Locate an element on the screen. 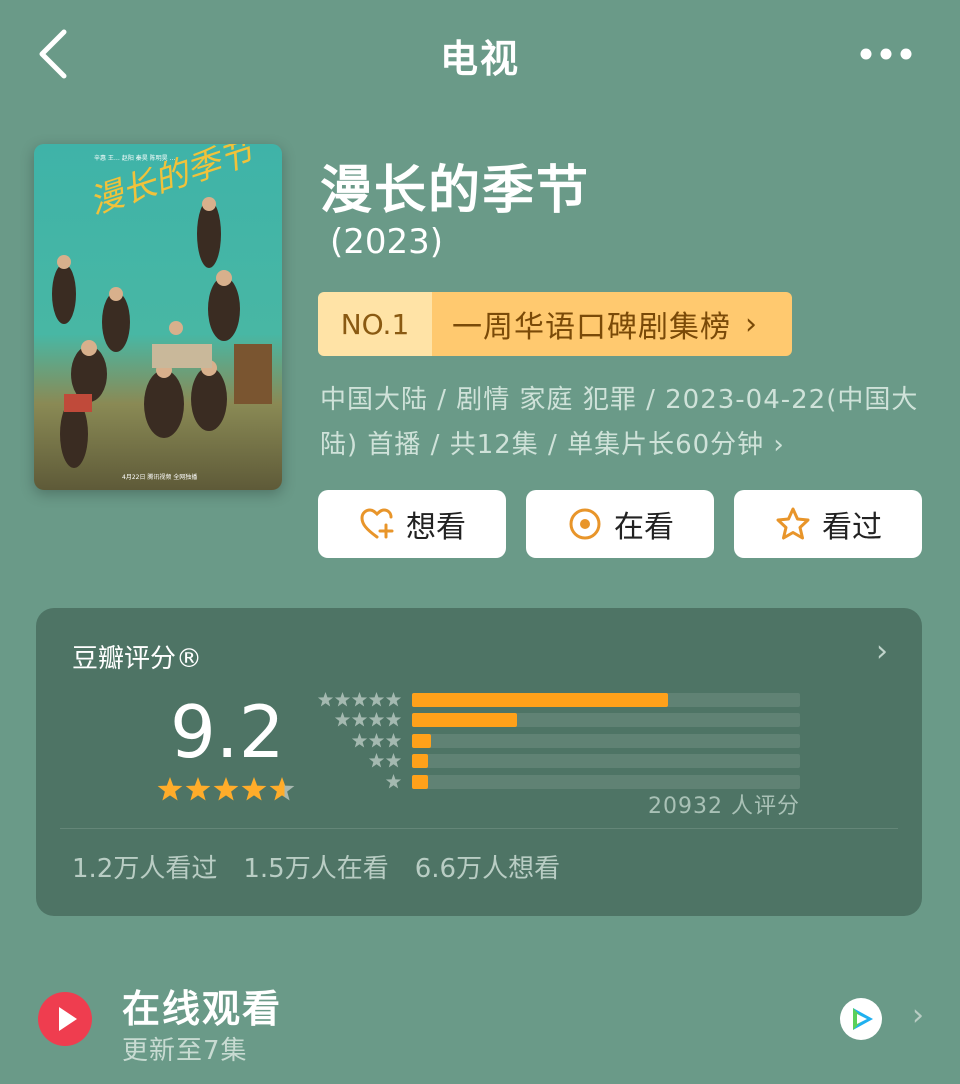  poster-release-line: 4月22日 腾讯视频 全网独播 is located at coordinates (159, 477).